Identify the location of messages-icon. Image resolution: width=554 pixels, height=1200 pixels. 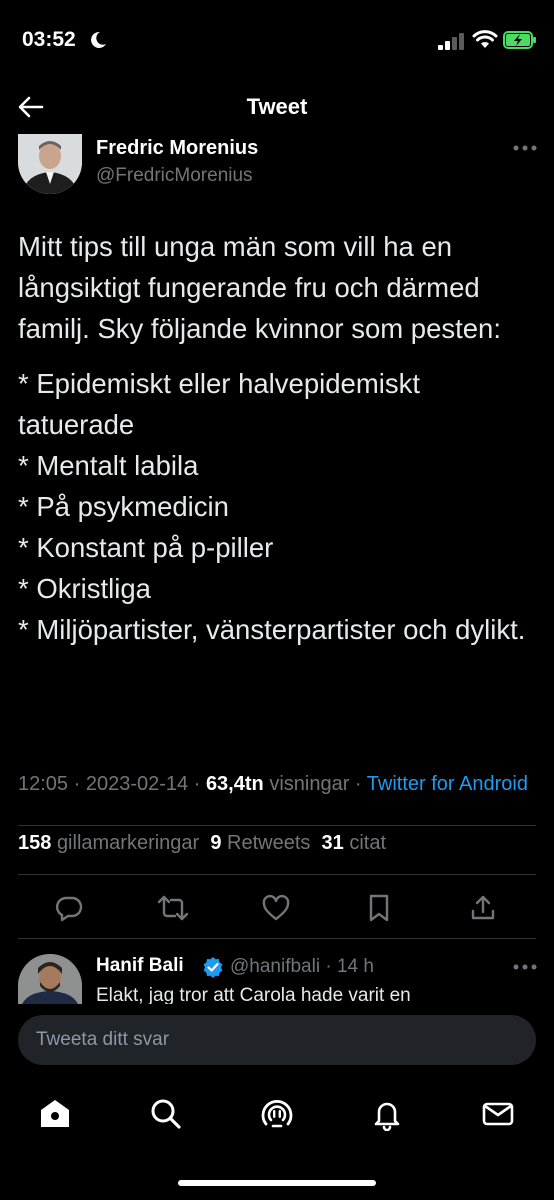
(498, 1114).